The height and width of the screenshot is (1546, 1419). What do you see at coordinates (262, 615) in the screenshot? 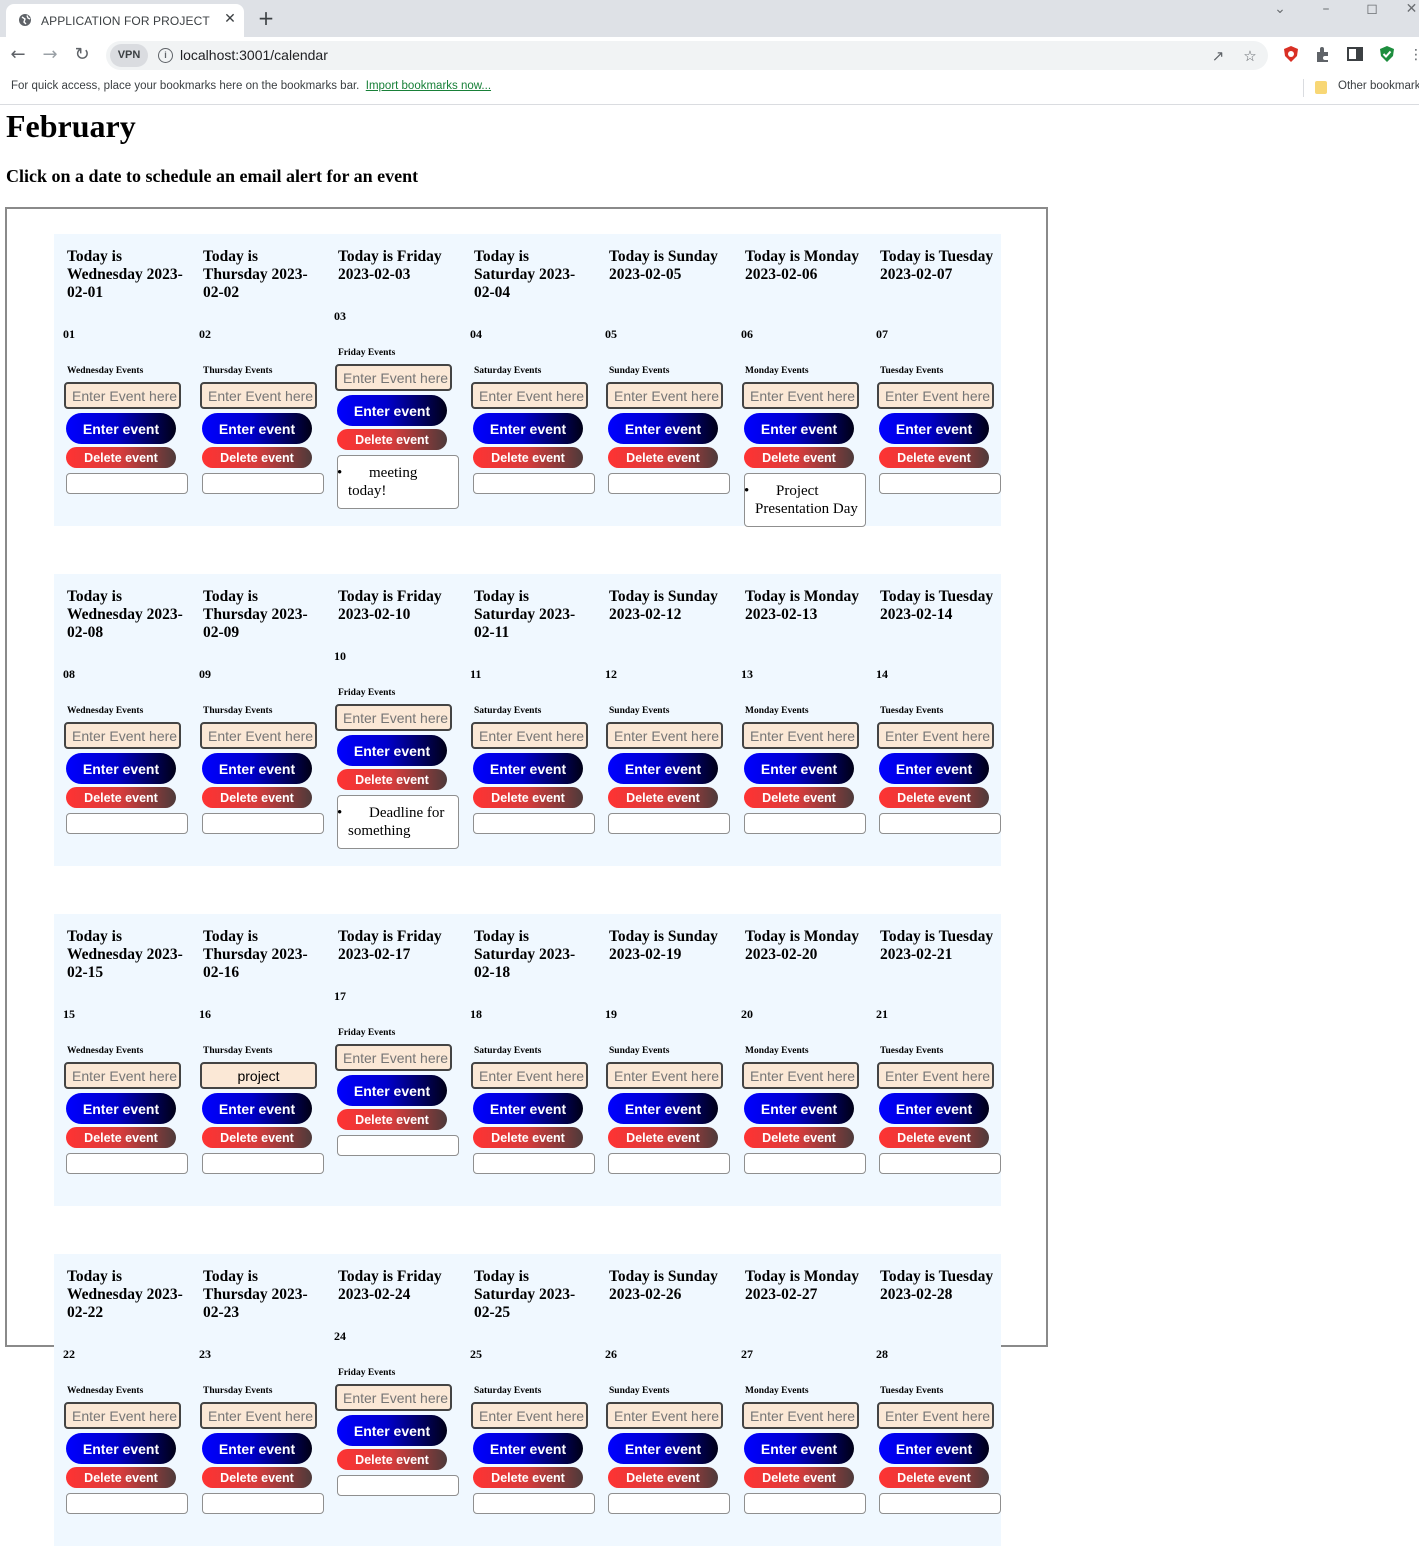
I see `day-heading: Today is Thursday 2023-02-09` at bounding box center [262, 615].